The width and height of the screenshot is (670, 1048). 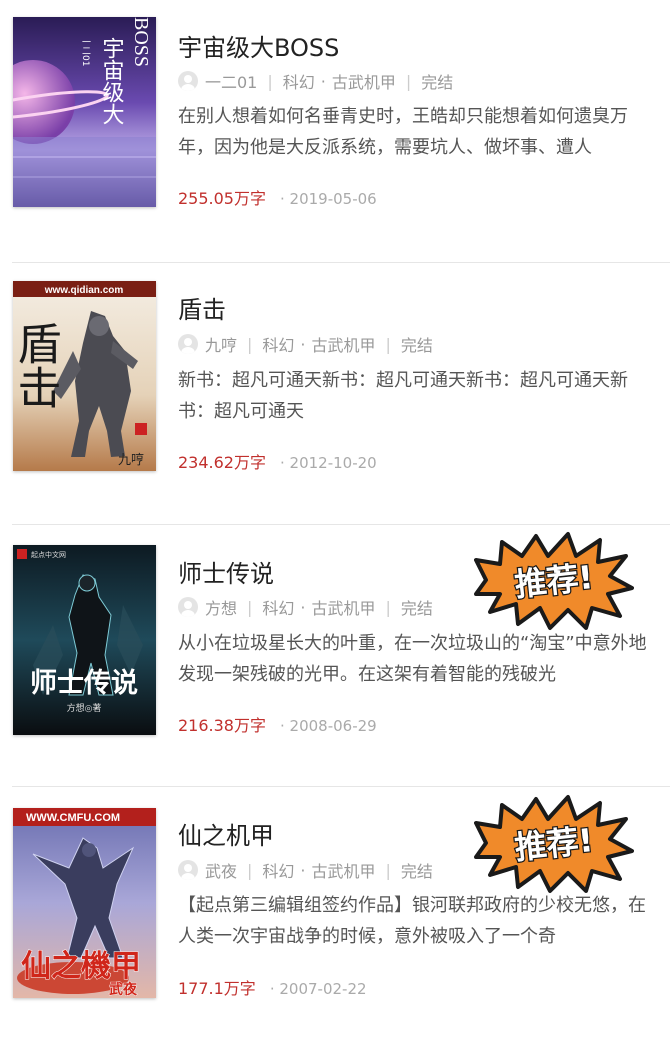 I want to click on book-meta: 九哼 | 科幻 · 古武机甲 | 完结, so click(x=305, y=344).